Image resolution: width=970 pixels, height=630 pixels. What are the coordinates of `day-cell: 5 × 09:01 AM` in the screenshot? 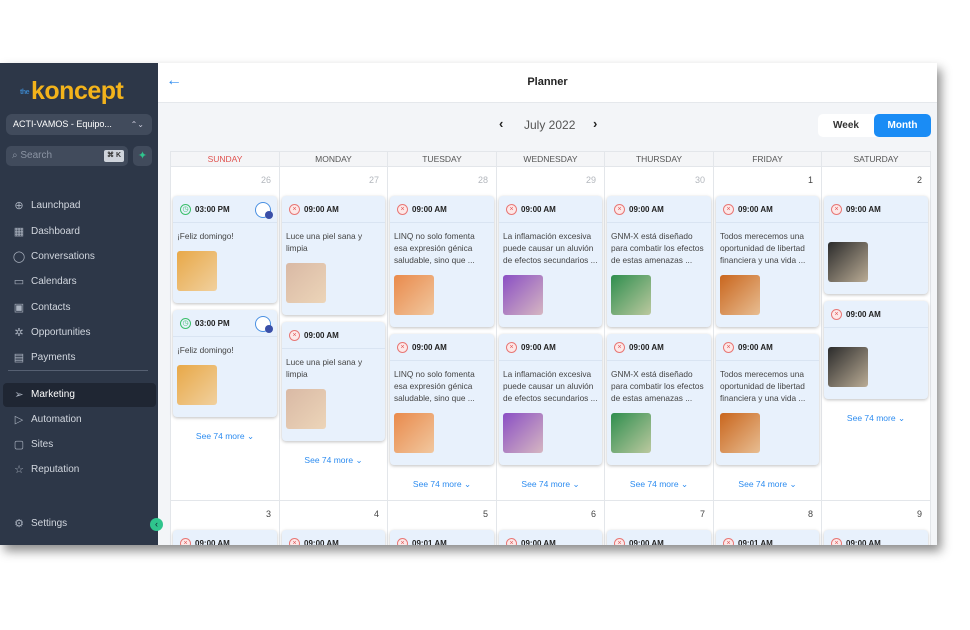 It's located at (442, 523).